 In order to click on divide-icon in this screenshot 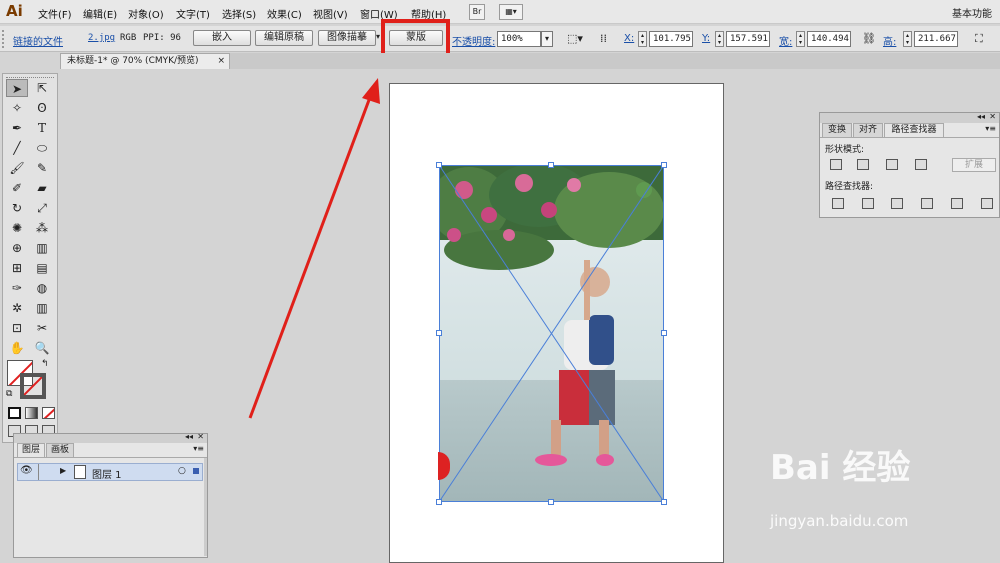, I will do `click(838, 203)`.